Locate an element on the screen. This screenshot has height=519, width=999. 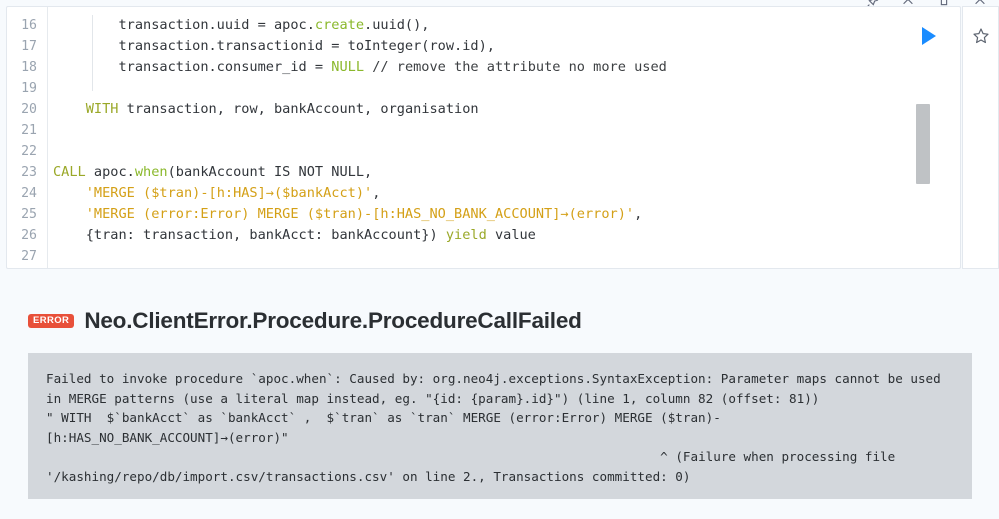
code-token: apoc. is located at coordinates (110, 172).